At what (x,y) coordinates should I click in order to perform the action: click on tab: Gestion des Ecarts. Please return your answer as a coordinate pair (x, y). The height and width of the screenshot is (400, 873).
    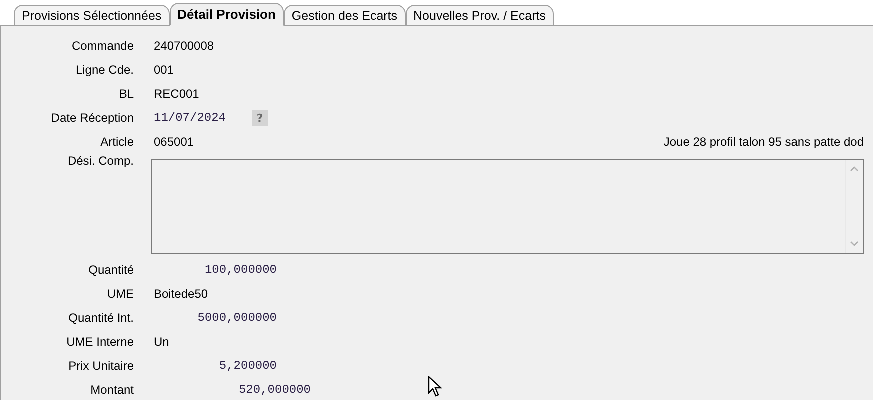
    Looking at the image, I should click on (345, 15).